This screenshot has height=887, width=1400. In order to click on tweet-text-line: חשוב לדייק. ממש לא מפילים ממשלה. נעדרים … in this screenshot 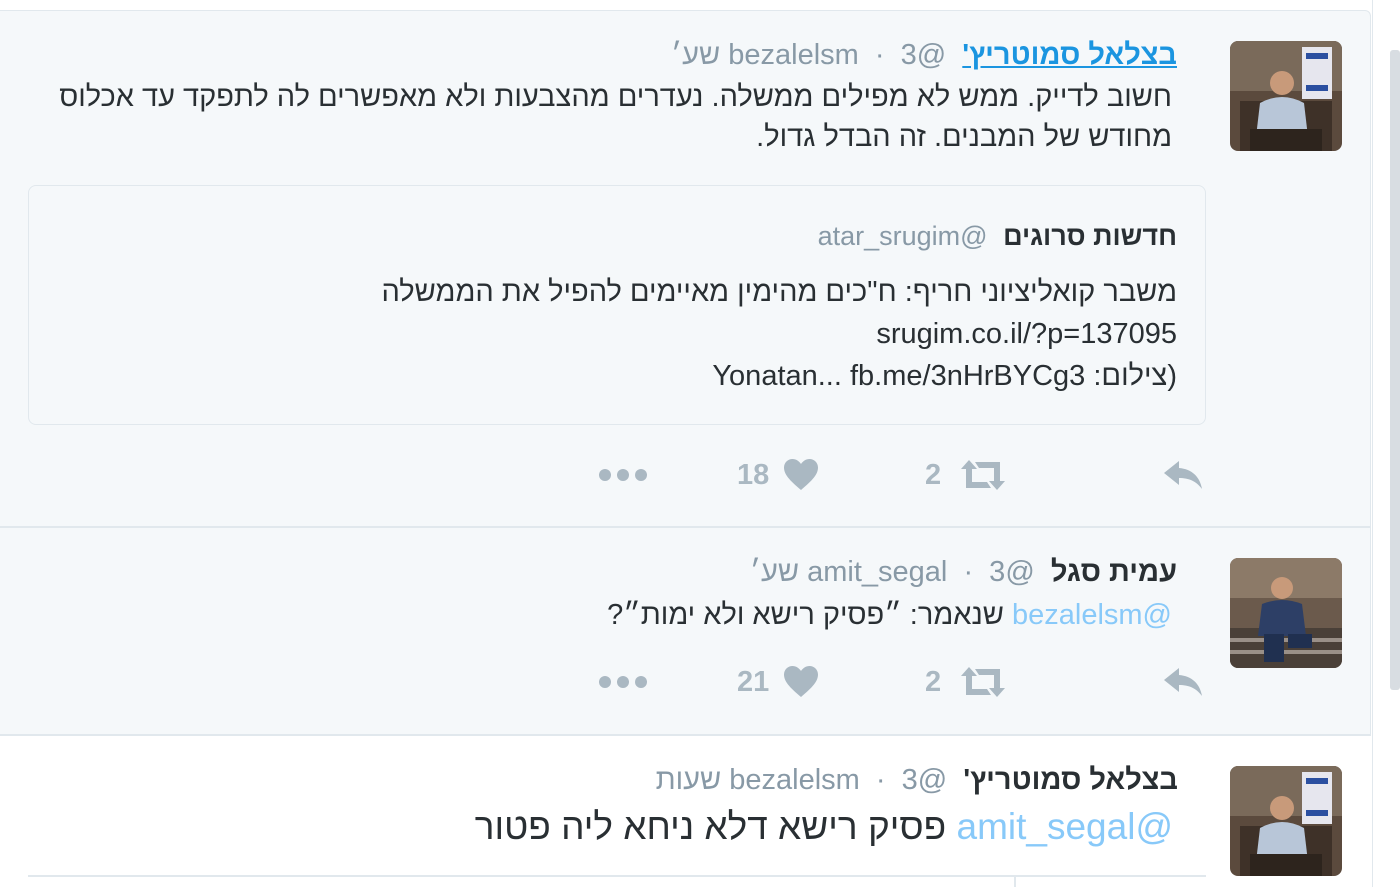, I will do `click(615, 97)`.